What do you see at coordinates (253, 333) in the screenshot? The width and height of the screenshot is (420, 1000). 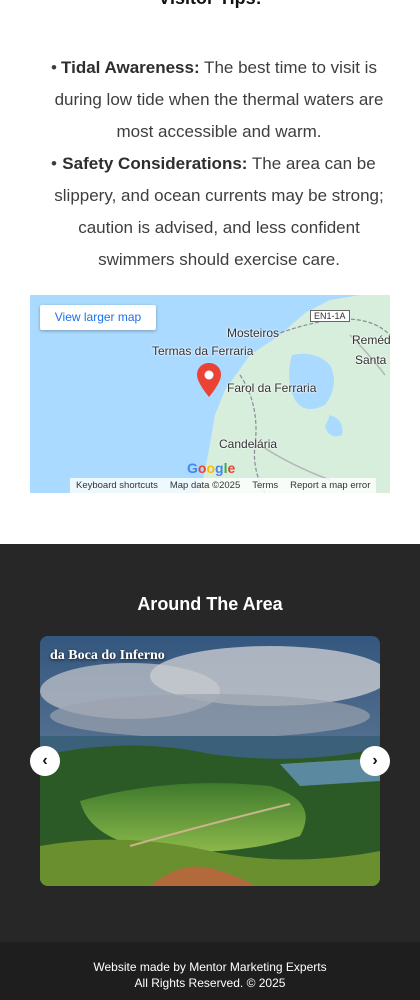 I see `map-label-mosteiros: Mosteiros` at bounding box center [253, 333].